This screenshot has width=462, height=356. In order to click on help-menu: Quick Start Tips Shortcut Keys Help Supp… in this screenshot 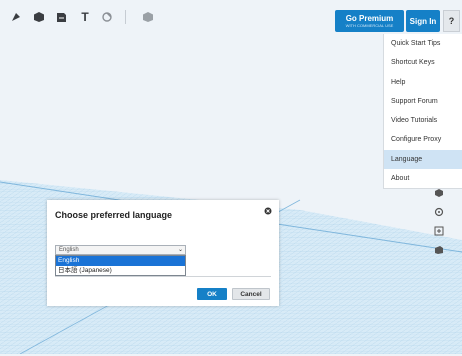, I will do `click(422, 111)`.